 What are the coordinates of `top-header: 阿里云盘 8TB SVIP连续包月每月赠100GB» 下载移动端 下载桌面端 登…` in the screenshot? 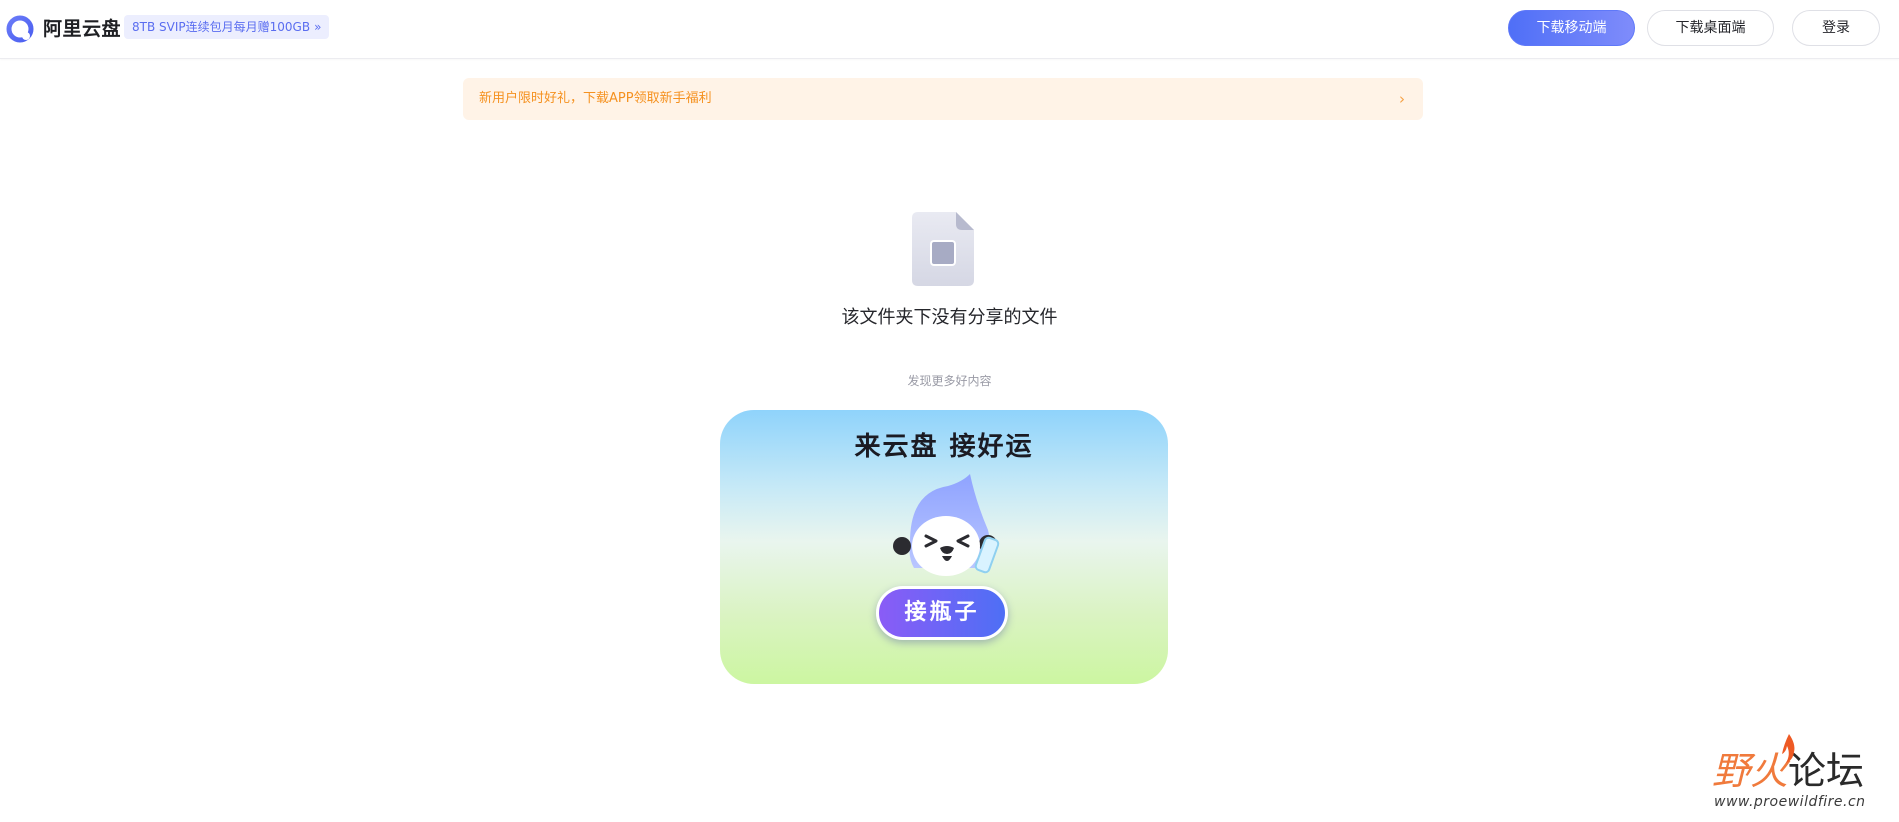 It's located at (949, 29).